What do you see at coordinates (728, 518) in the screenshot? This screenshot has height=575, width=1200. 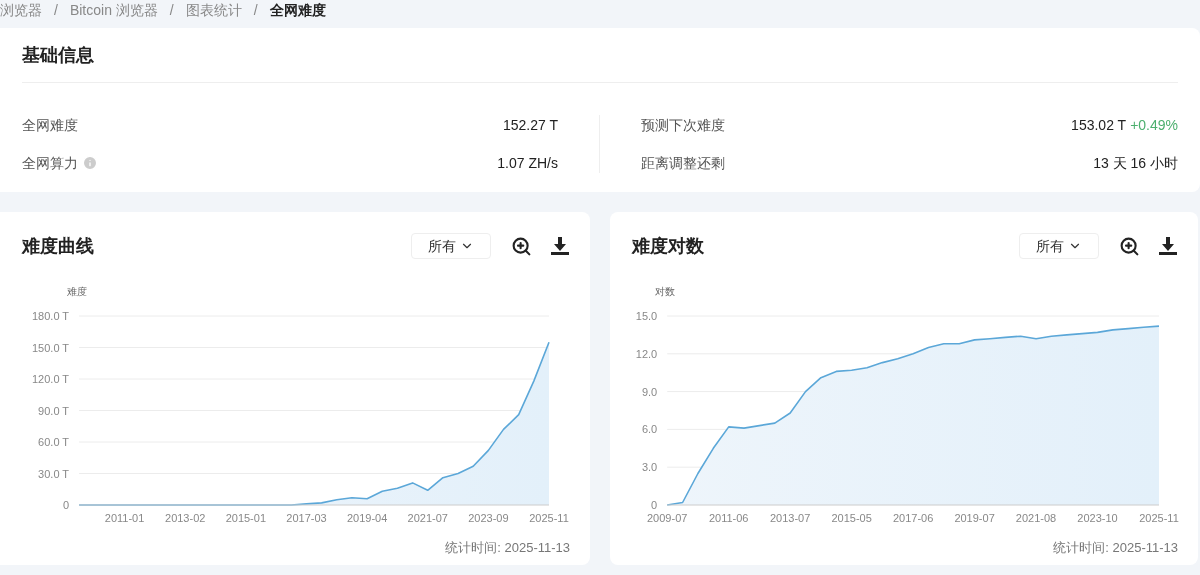 I see `axis-tick-label: 2011-06` at bounding box center [728, 518].